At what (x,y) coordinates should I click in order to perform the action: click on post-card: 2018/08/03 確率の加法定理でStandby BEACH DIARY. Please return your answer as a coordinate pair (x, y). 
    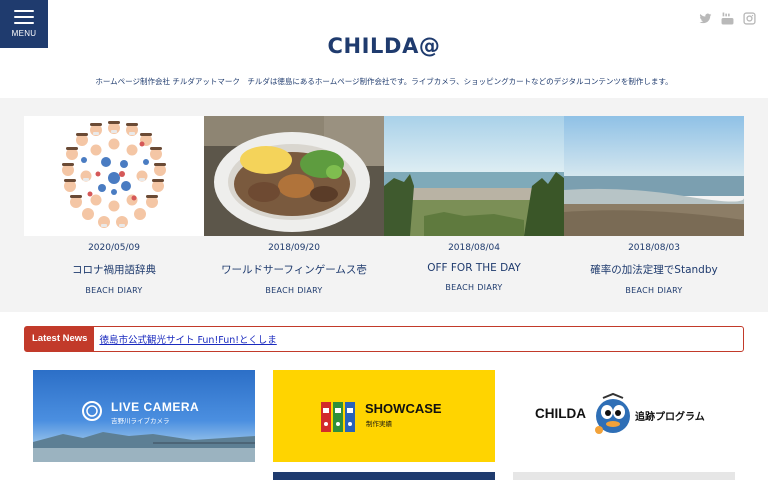
    Looking at the image, I should click on (654, 205).